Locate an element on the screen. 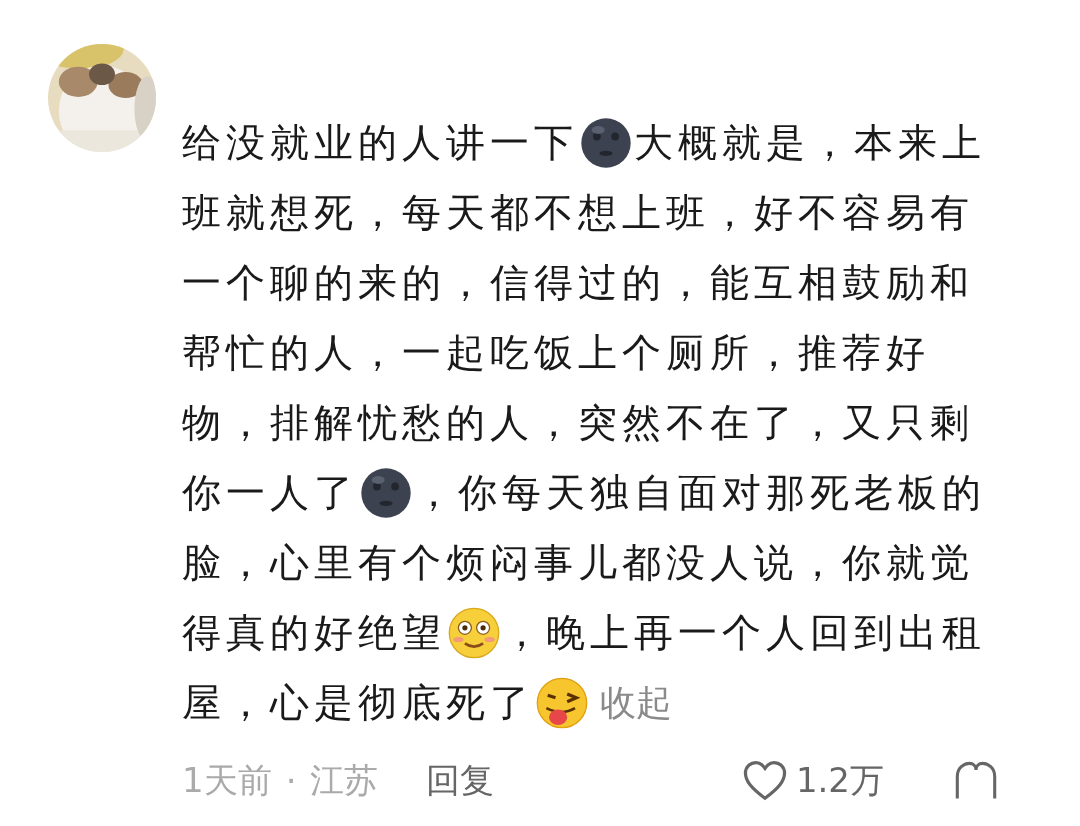 This screenshot has width=1080, height=826. comment-text: ，晚上再一个人回到出租 is located at coordinates (744, 633).